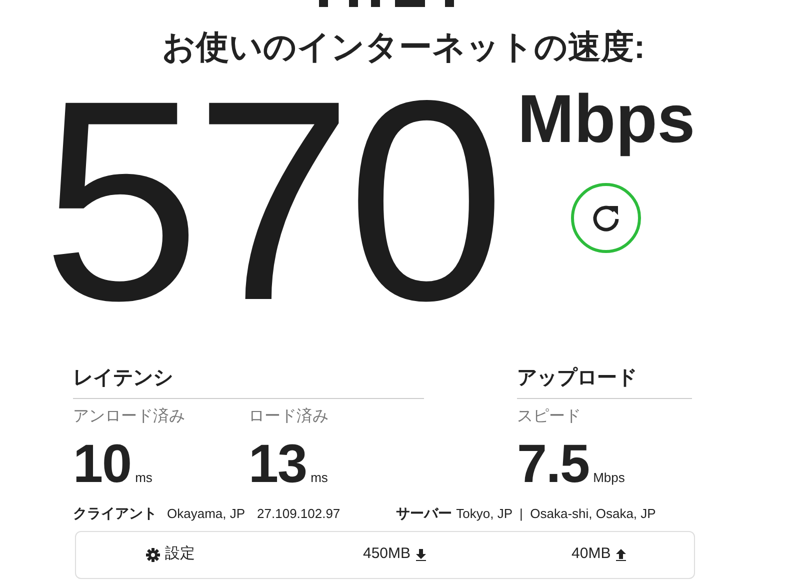  What do you see at coordinates (153, 555) in the screenshot?
I see `settings-icon` at bounding box center [153, 555].